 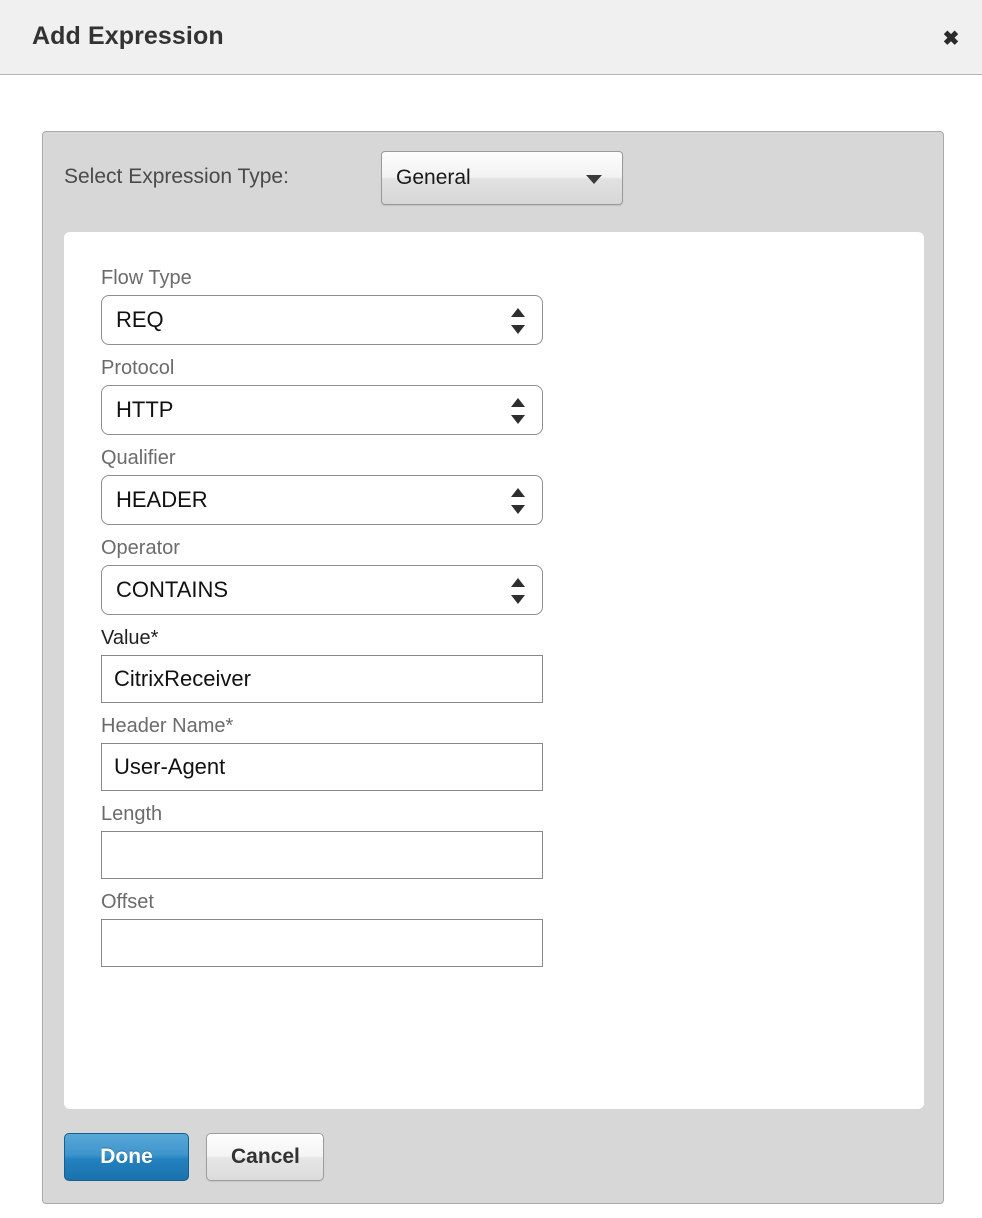 What do you see at coordinates (138, 368) in the screenshot?
I see `field-label-protocol: Protocol` at bounding box center [138, 368].